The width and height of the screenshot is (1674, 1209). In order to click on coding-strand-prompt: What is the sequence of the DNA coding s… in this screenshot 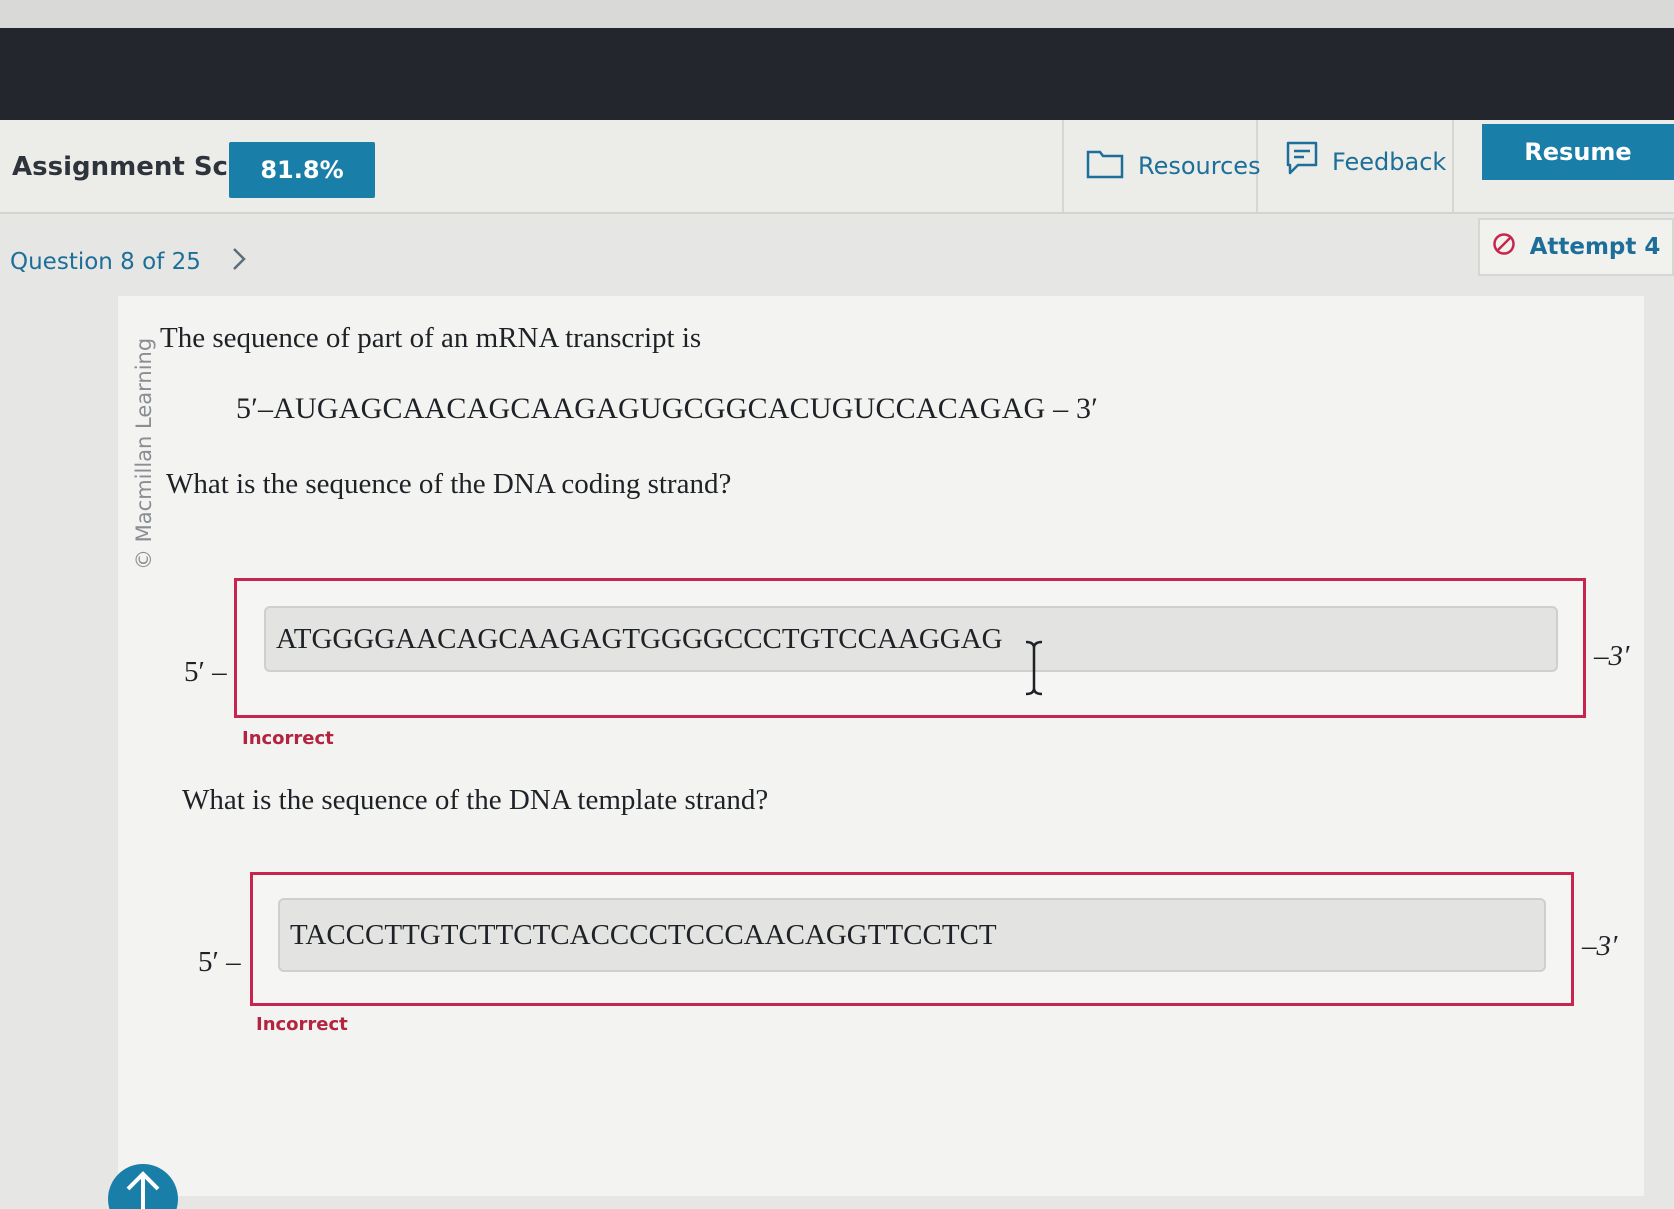, I will do `click(449, 484)`.